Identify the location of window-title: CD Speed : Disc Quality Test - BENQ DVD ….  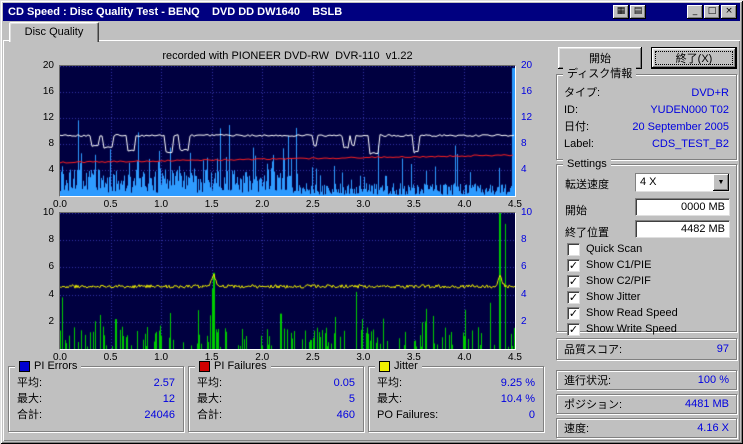
(175, 12).